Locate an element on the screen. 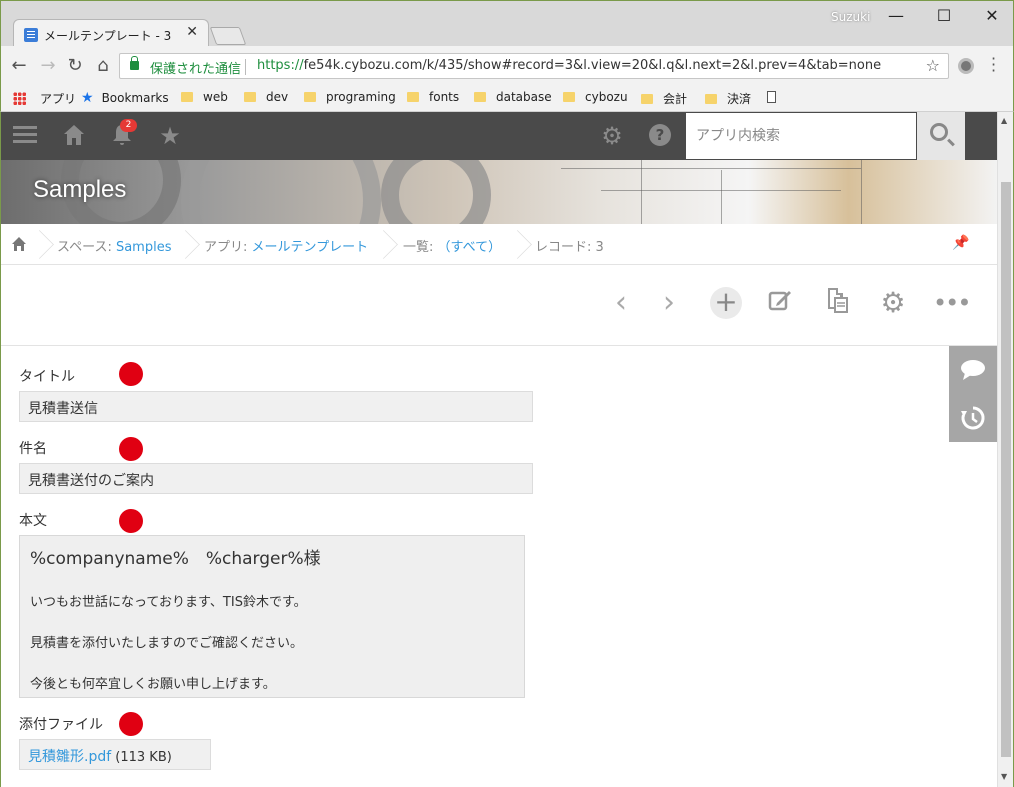  forward-arrow-icon: → is located at coordinates (48, 66).